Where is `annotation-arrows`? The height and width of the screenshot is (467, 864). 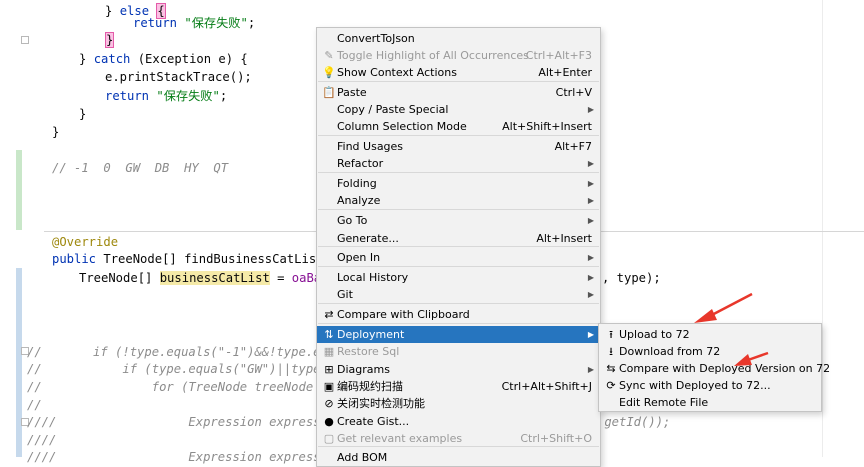
annotation-arrows is located at coordinates (731, 329).